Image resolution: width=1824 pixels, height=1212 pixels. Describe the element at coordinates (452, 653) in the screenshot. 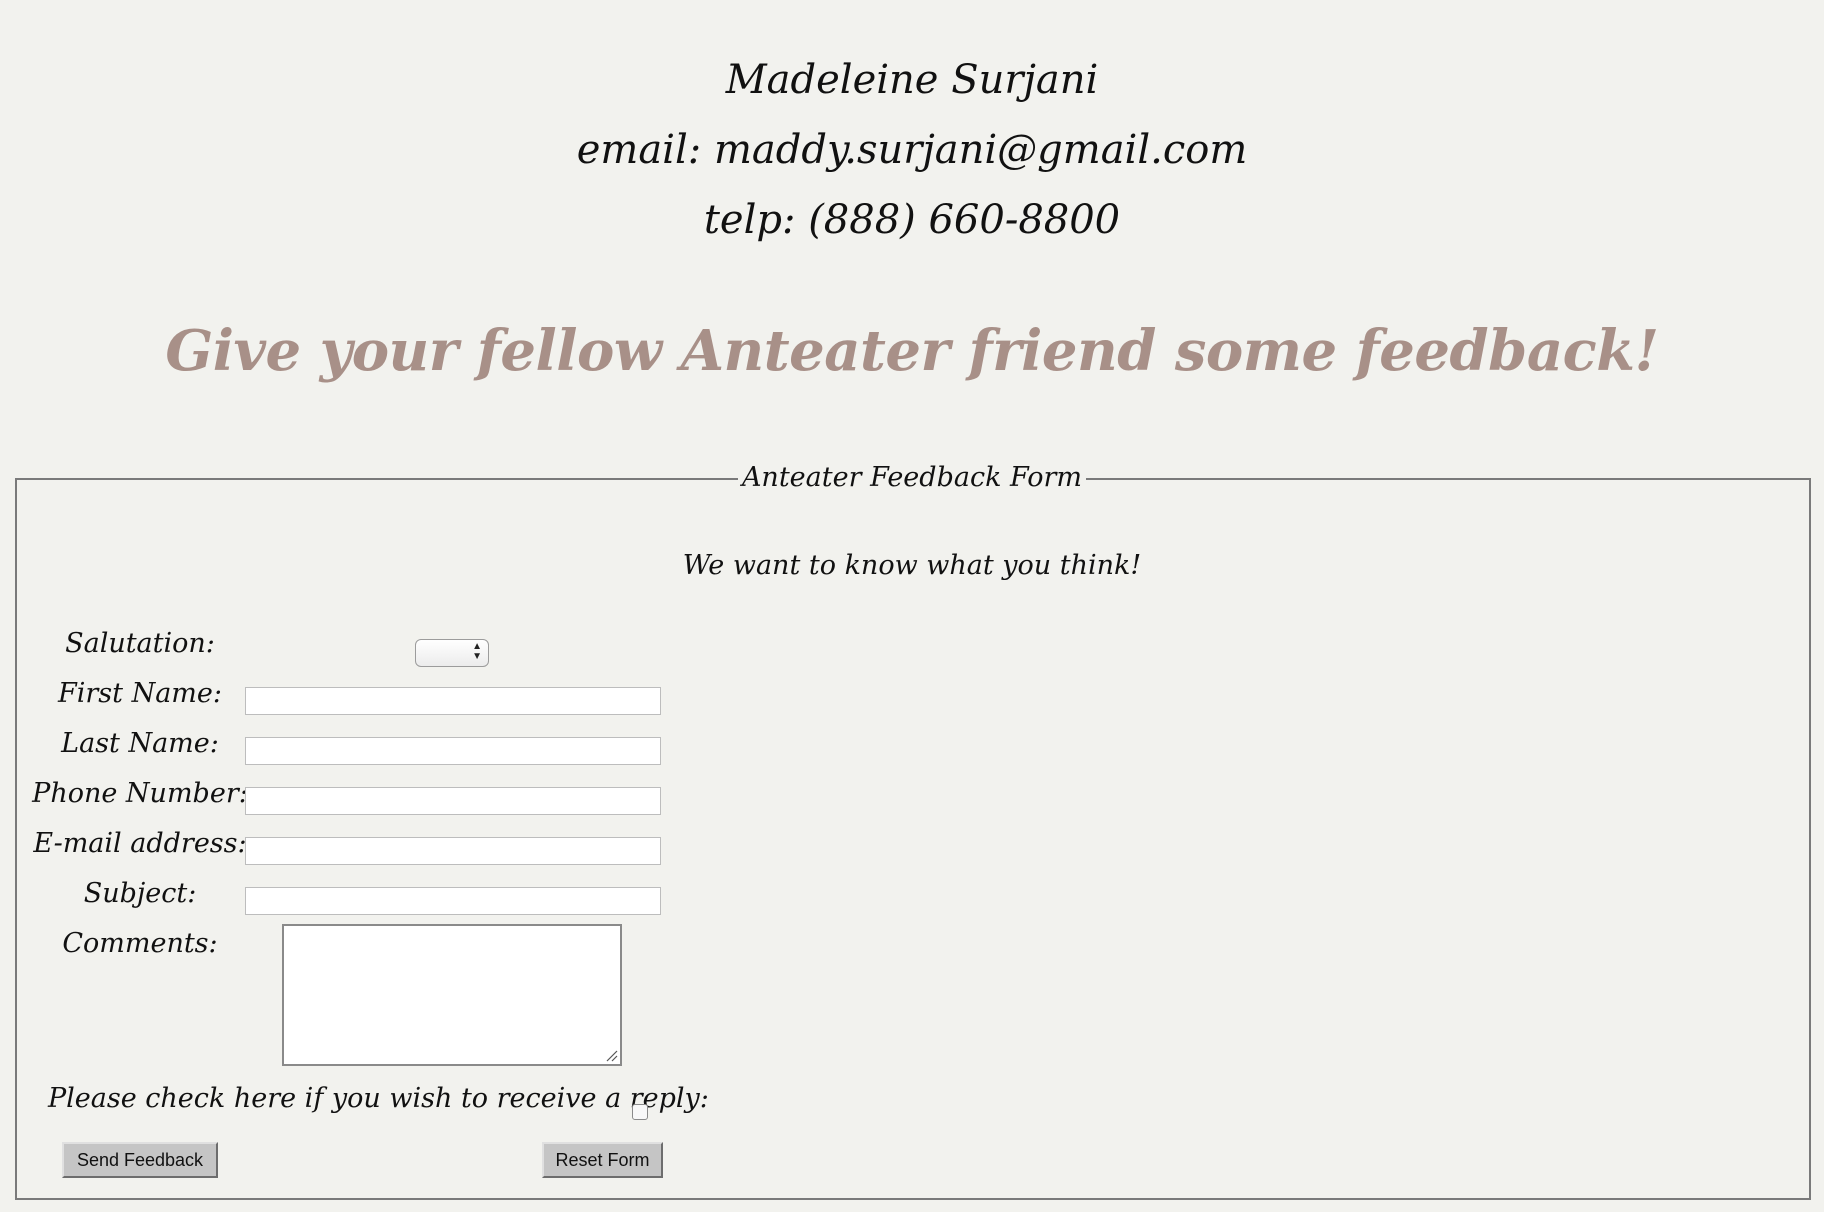

I see `salutation-select: ▲ ▼` at that location.